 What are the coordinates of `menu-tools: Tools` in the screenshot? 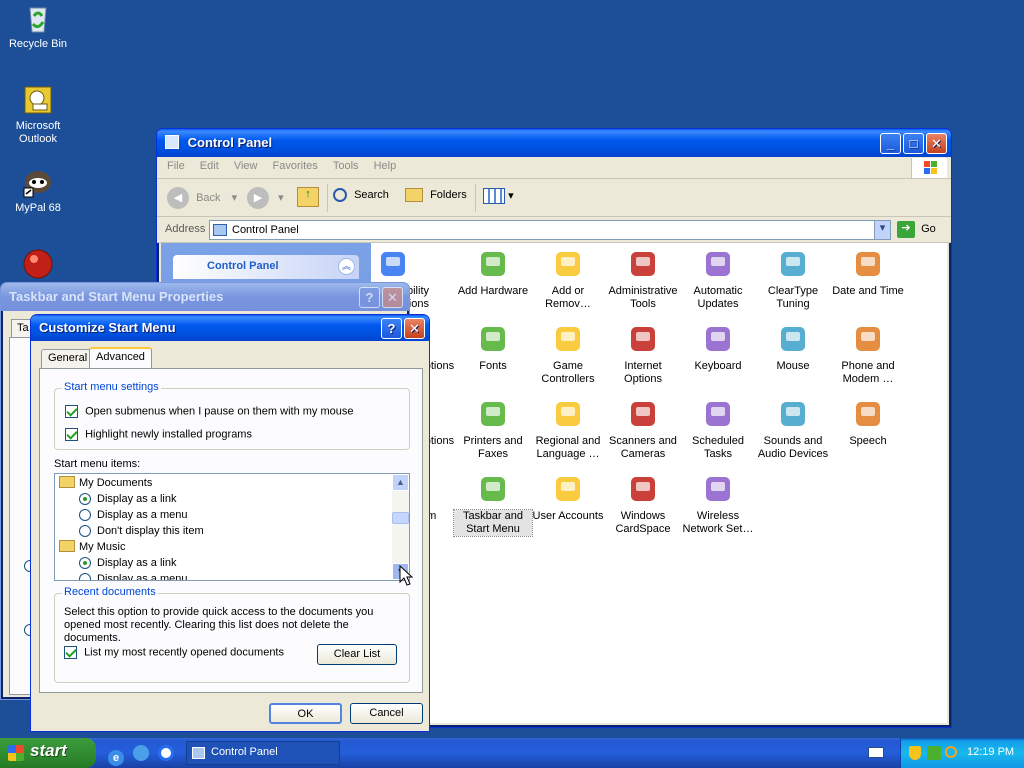 It's located at (346, 166).